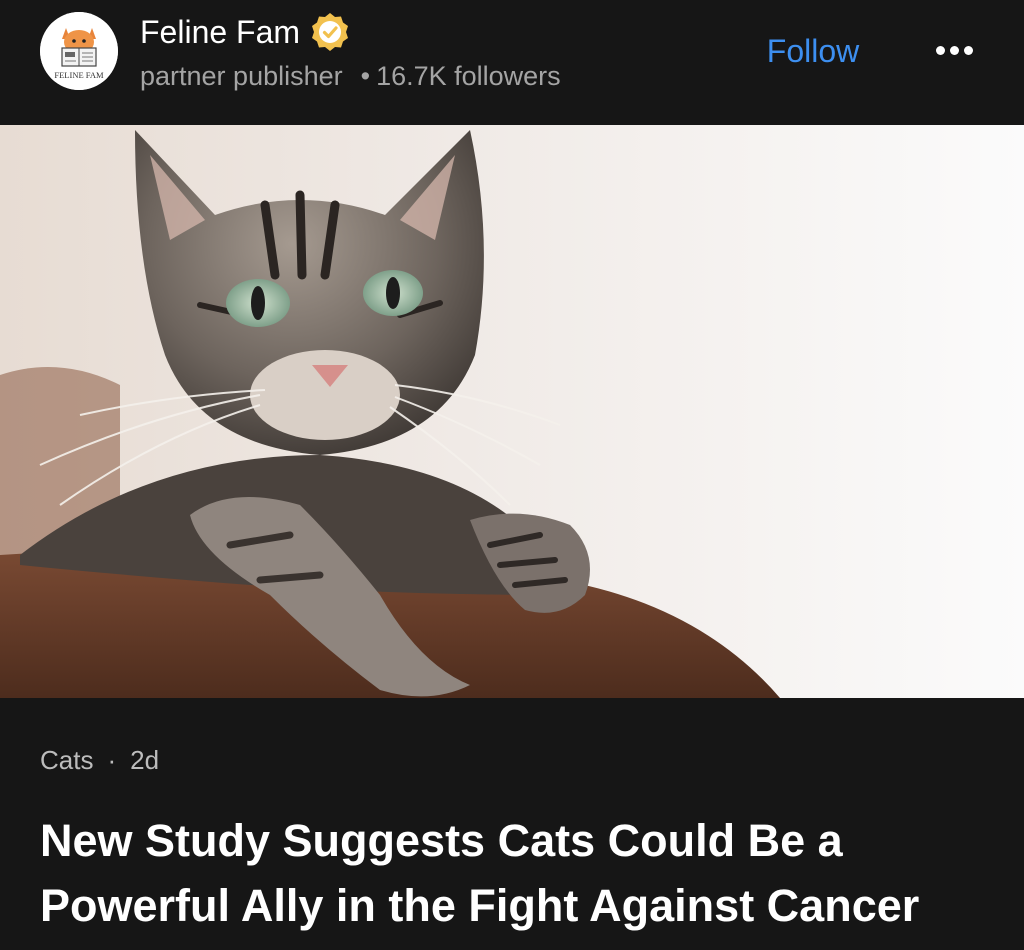 Image resolution: width=1024 pixels, height=950 pixels. What do you see at coordinates (145, 760) in the screenshot?
I see `article-age: 2d` at bounding box center [145, 760].